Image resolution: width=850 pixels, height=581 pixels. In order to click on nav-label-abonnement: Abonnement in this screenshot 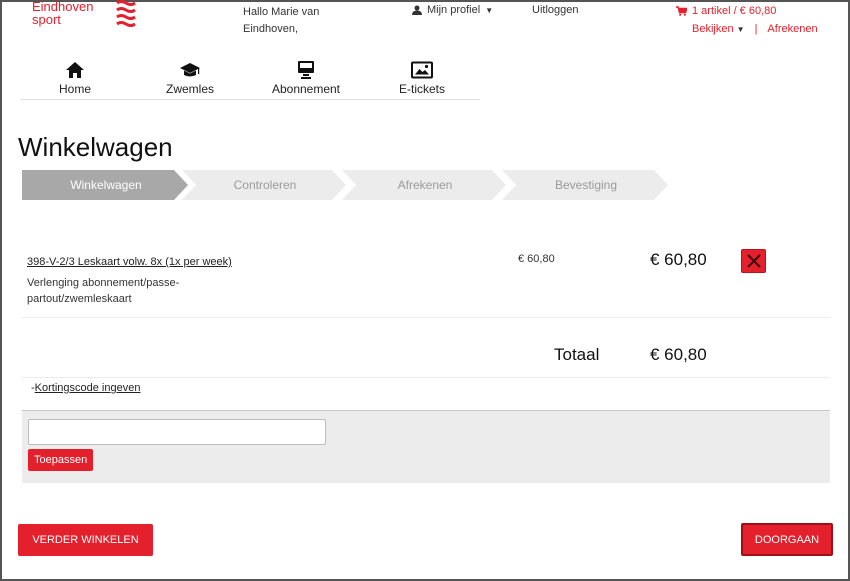, I will do `click(306, 89)`.